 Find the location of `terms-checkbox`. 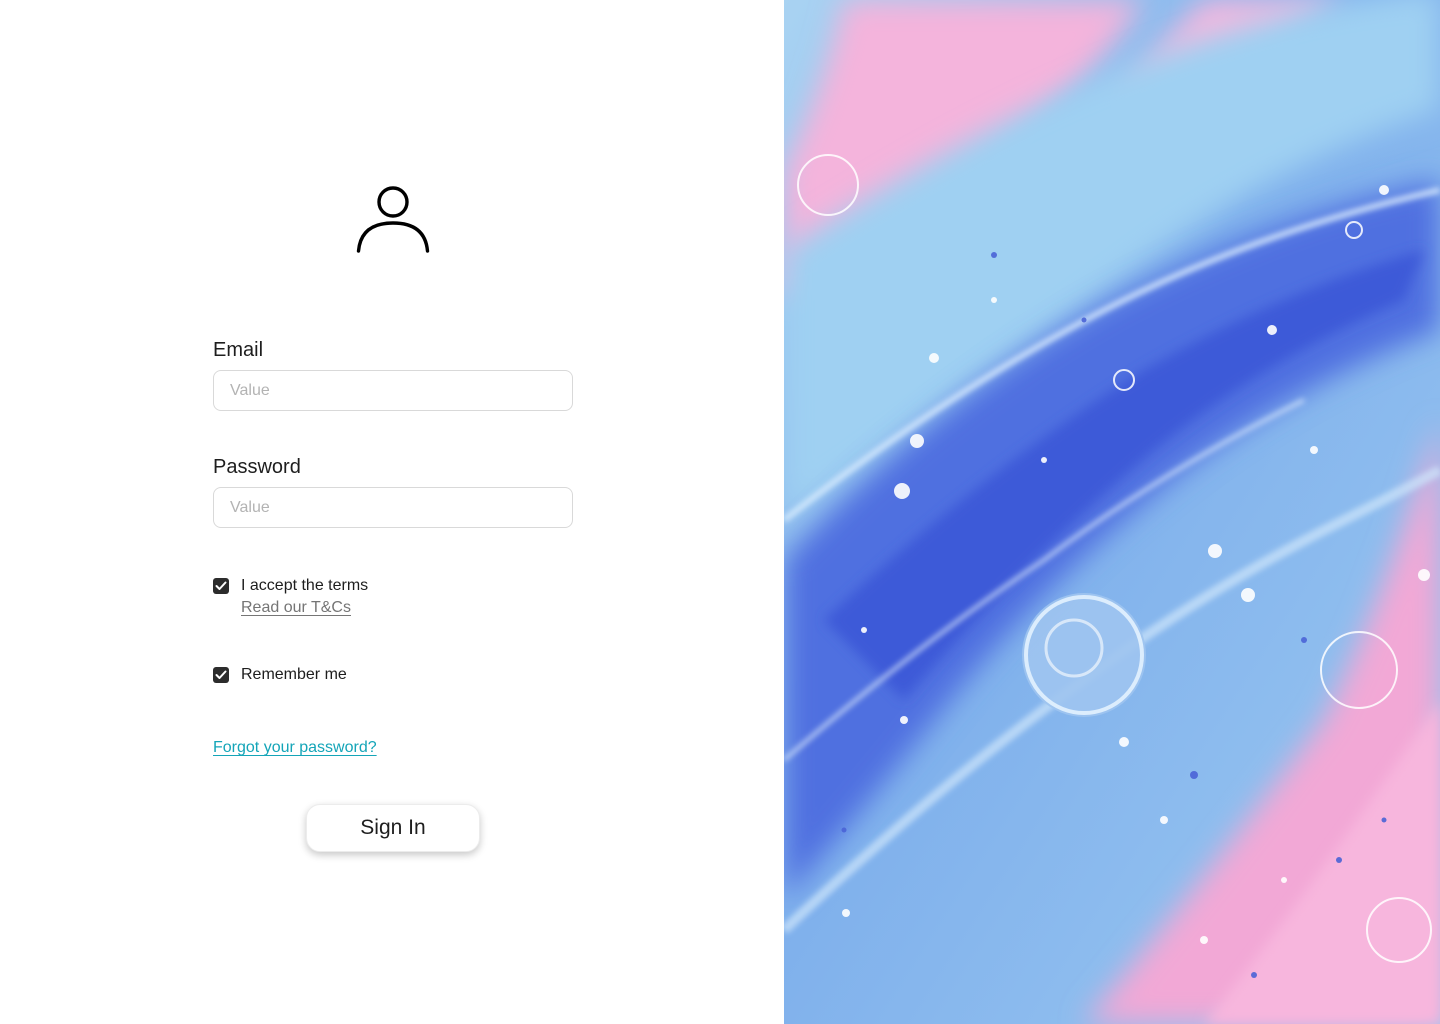

terms-checkbox is located at coordinates (221, 586).